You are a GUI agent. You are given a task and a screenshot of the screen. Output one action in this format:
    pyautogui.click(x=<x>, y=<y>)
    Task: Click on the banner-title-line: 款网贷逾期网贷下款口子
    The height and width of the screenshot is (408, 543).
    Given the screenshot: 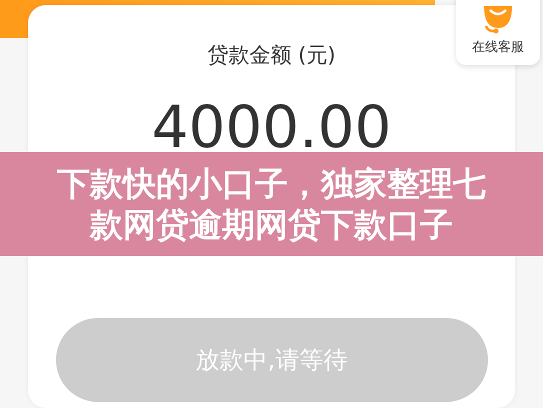 What is the action you would take?
    pyautogui.click(x=271, y=225)
    